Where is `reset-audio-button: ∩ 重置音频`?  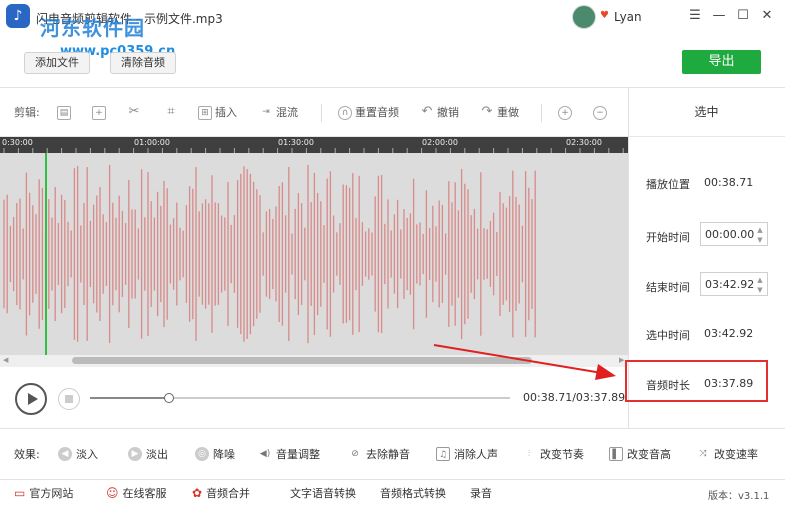
reset-audio-button: ∩ 重置音频 is located at coordinates (368, 113).